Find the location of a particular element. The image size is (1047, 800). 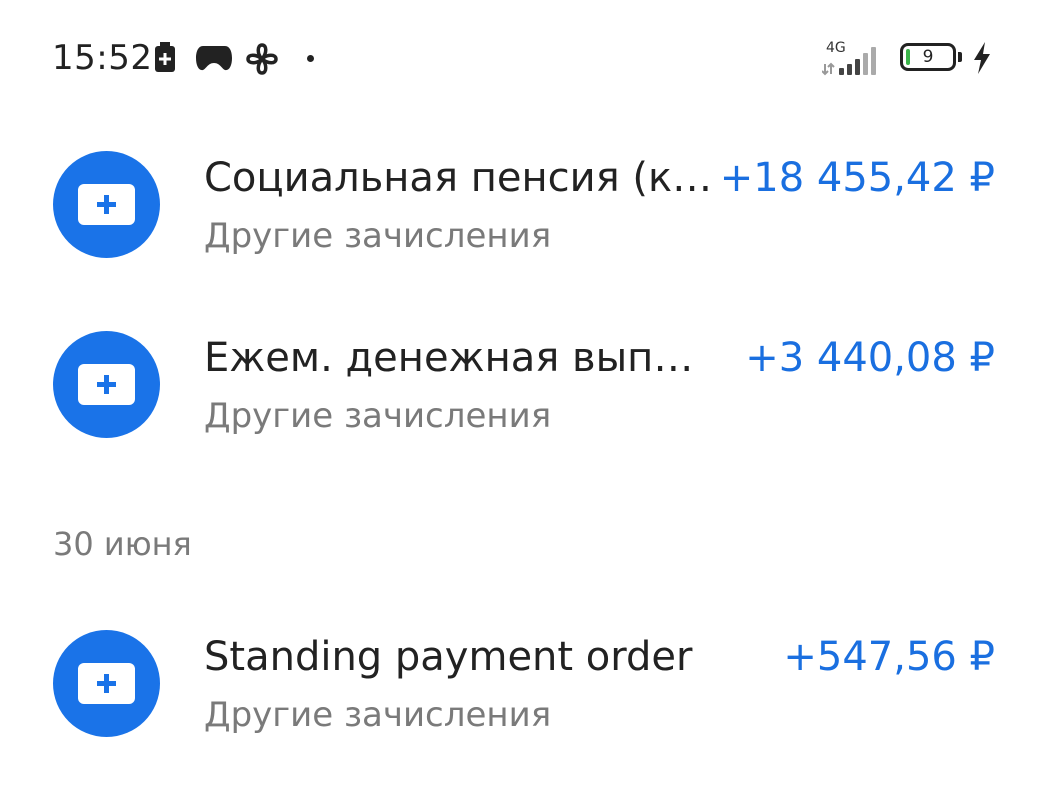

battery-tip is located at coordinates (960, 57).